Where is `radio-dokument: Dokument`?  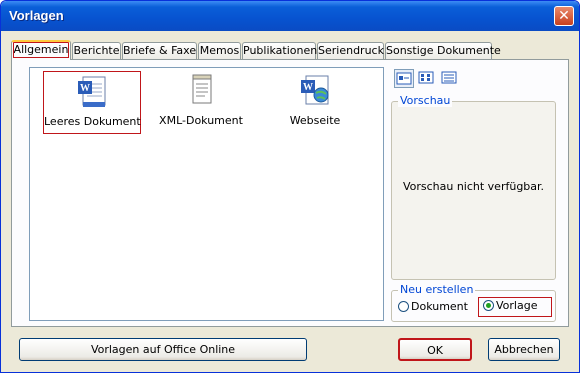
radio-dokument: Dokument is located at coordinates (433, 308).